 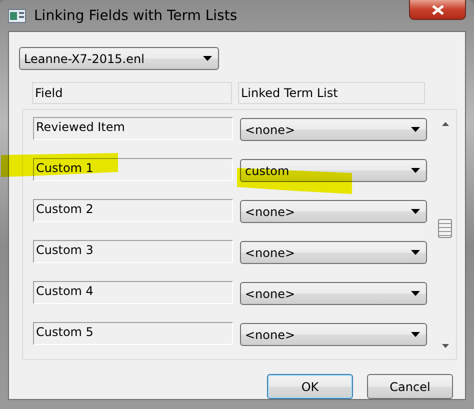 I want to click on close-icon, so click(x=438, y=9).